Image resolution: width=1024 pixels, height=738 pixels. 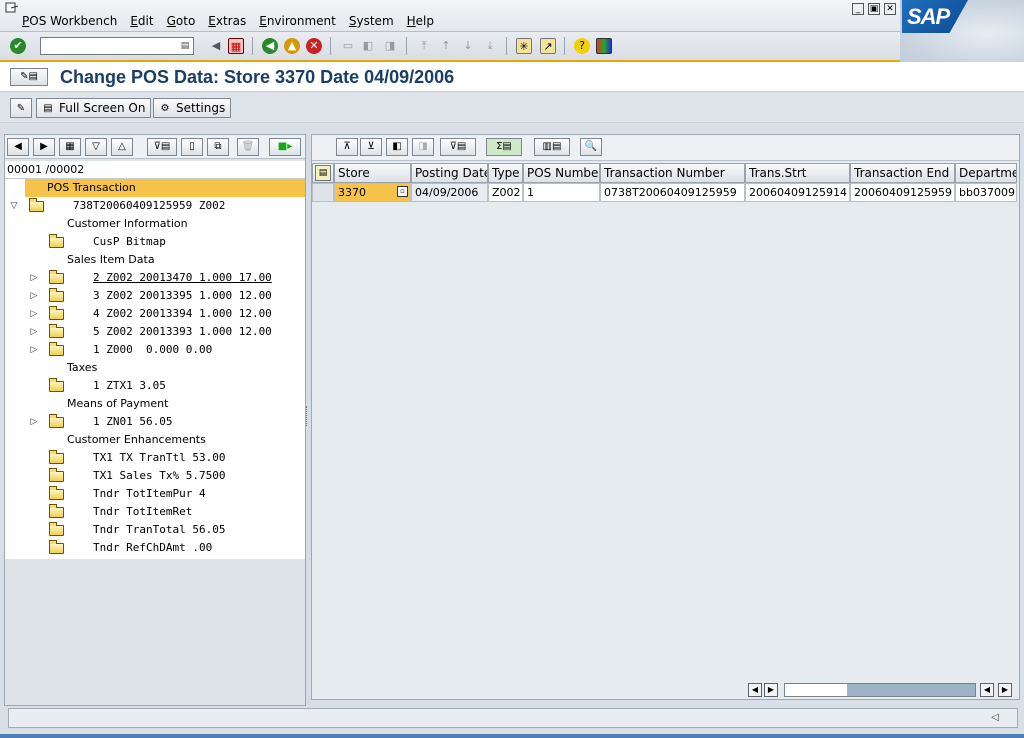 What do you see at coordinates (162, 147) in the screenshot?
I see `filter-icon: ⊽▤` at bounding box center [162, 147].